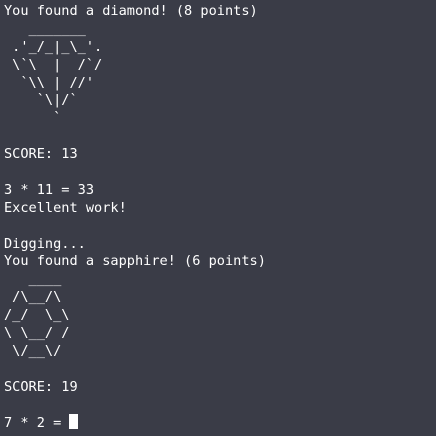 Image resolution: width=436 pixels, height=436 pixels. I want to click on score-line: SCORE: 13, so click(41, 154).